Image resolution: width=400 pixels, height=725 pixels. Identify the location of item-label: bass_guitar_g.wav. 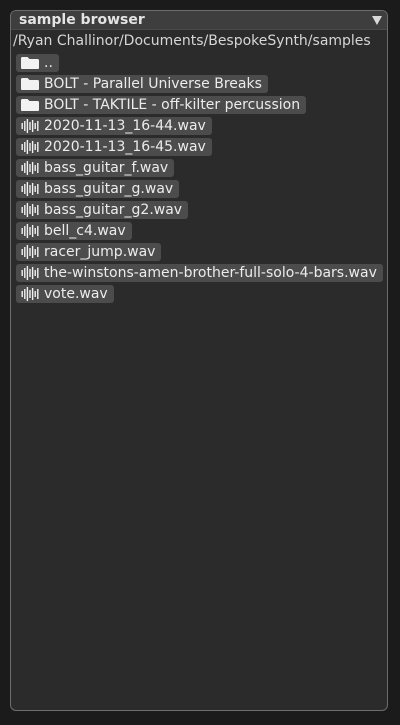
(109, 189).